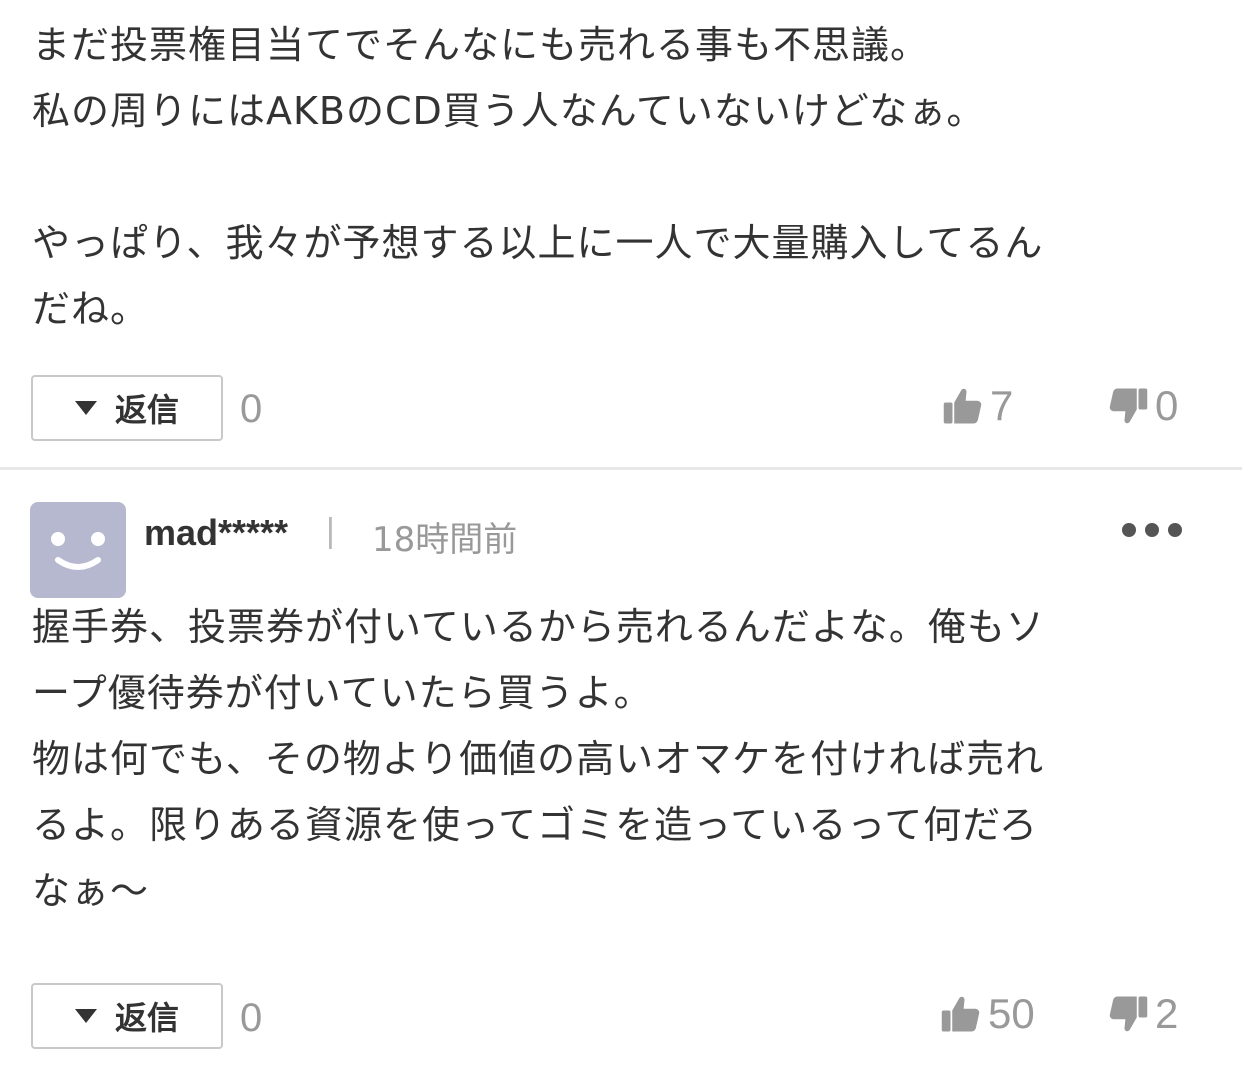 This screenshot has width=1242, height=1066. Describe the element at coordinates (1002, 405) in the screenshot. I see `like-count: 7` at that location.